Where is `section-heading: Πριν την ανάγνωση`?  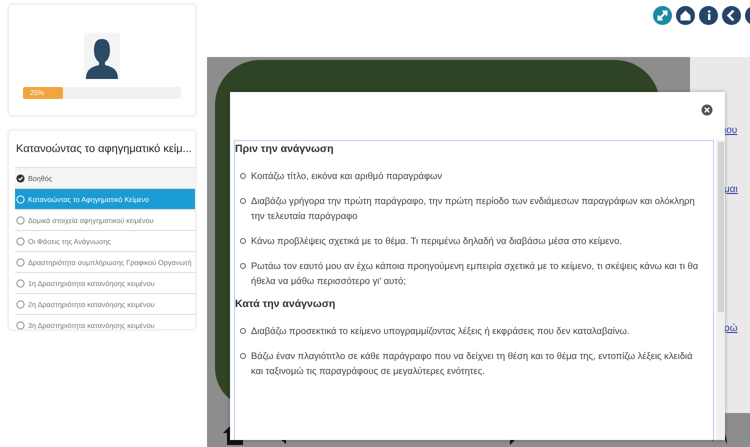
section-heading: Πριν την ανάγνωση is located at coordinates (285, 149).